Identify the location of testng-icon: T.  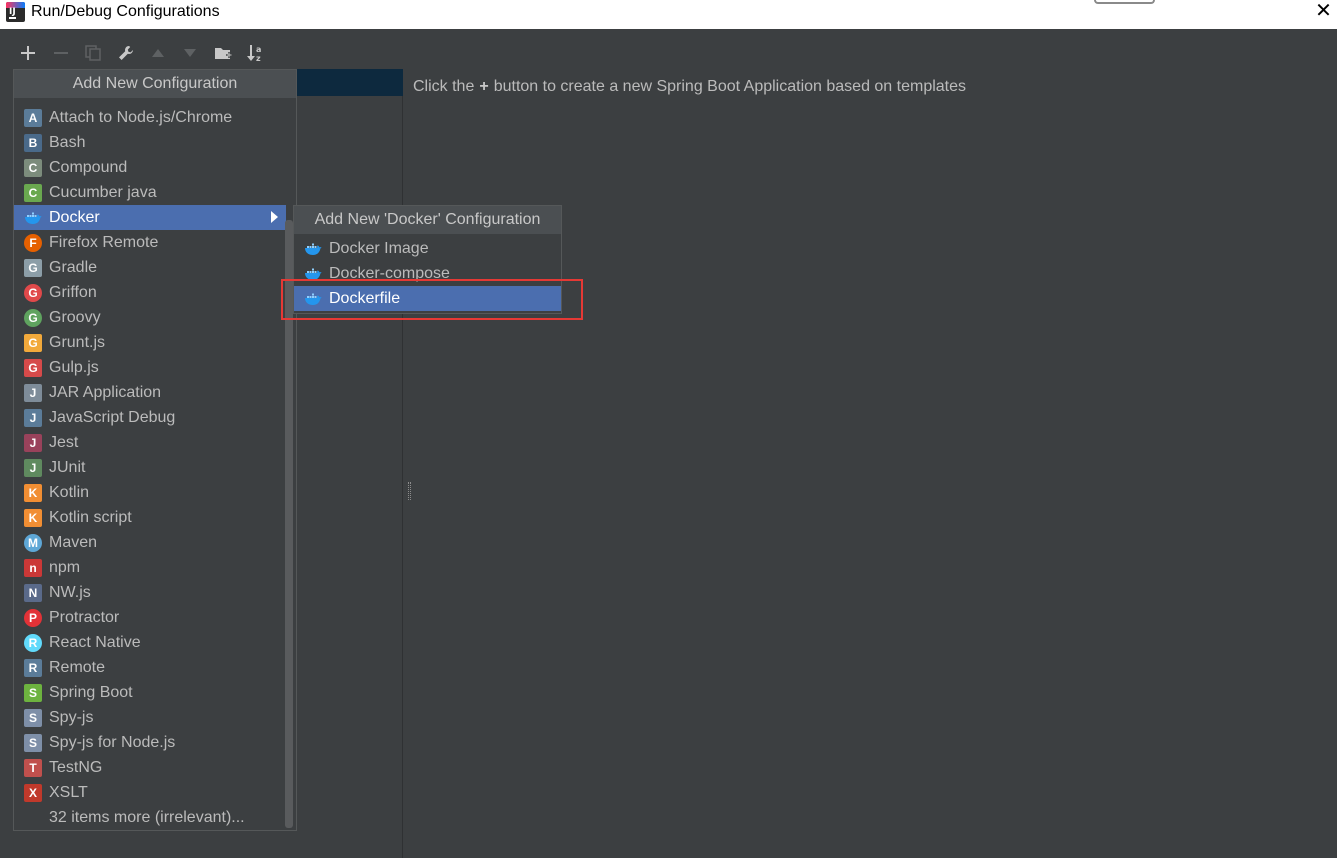
(33, 767).